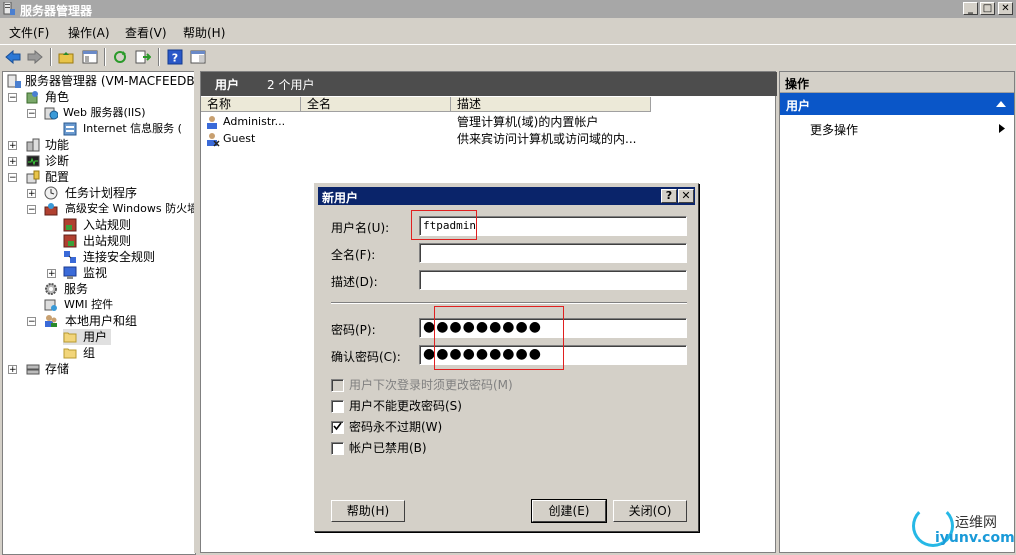 The height and width of the screenshot is (555, 1016). Describe the element at coordinates (204, 32) in the screenshot. I see `menu-help: 帮助(H)` at that location.